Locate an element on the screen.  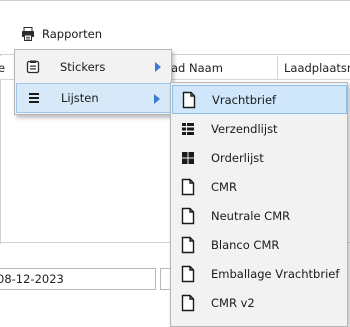
submenu-item-label: CMR is located at coordinates (224, 186).